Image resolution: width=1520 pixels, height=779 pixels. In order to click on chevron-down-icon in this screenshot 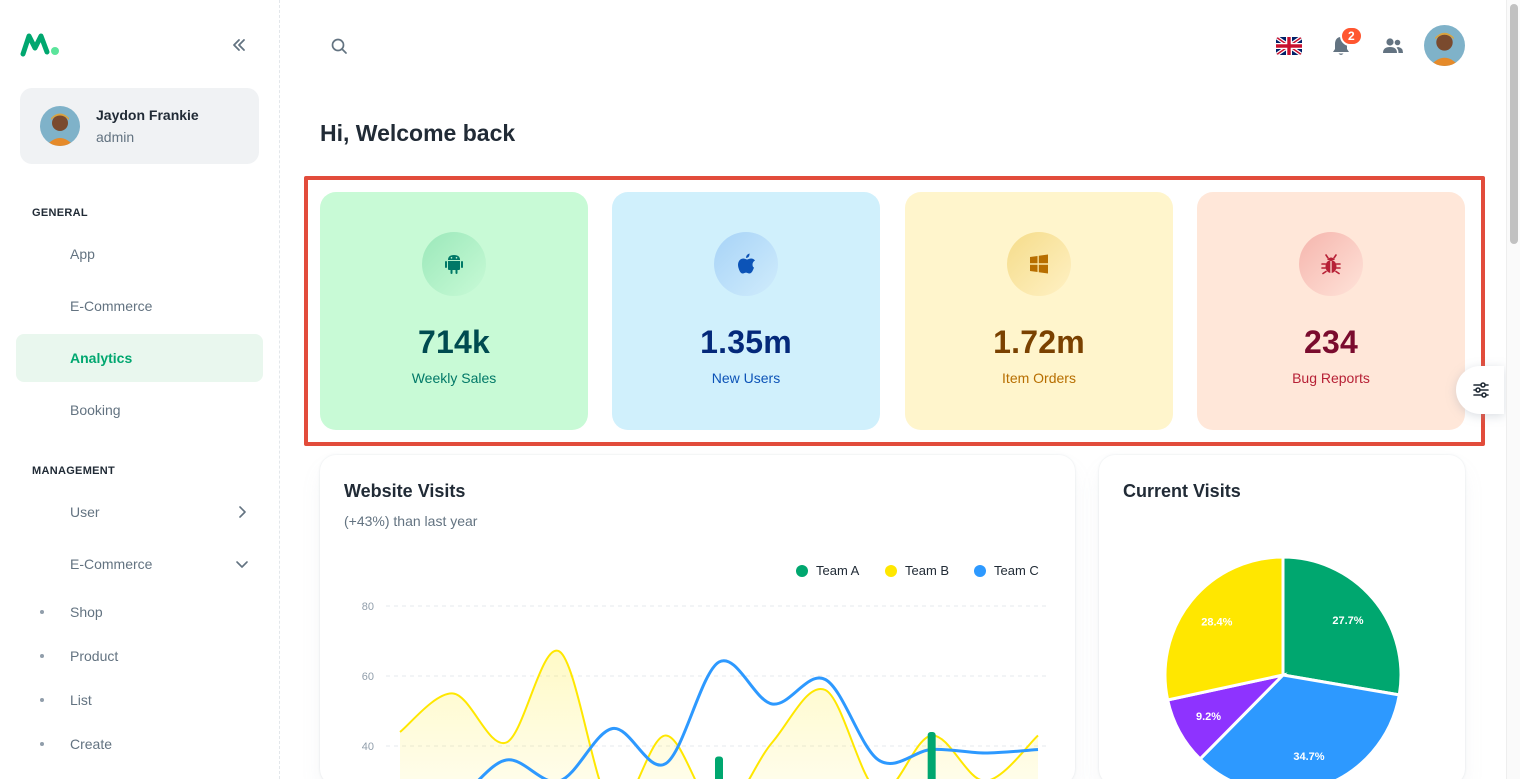, I will do `click(242, 564)`.